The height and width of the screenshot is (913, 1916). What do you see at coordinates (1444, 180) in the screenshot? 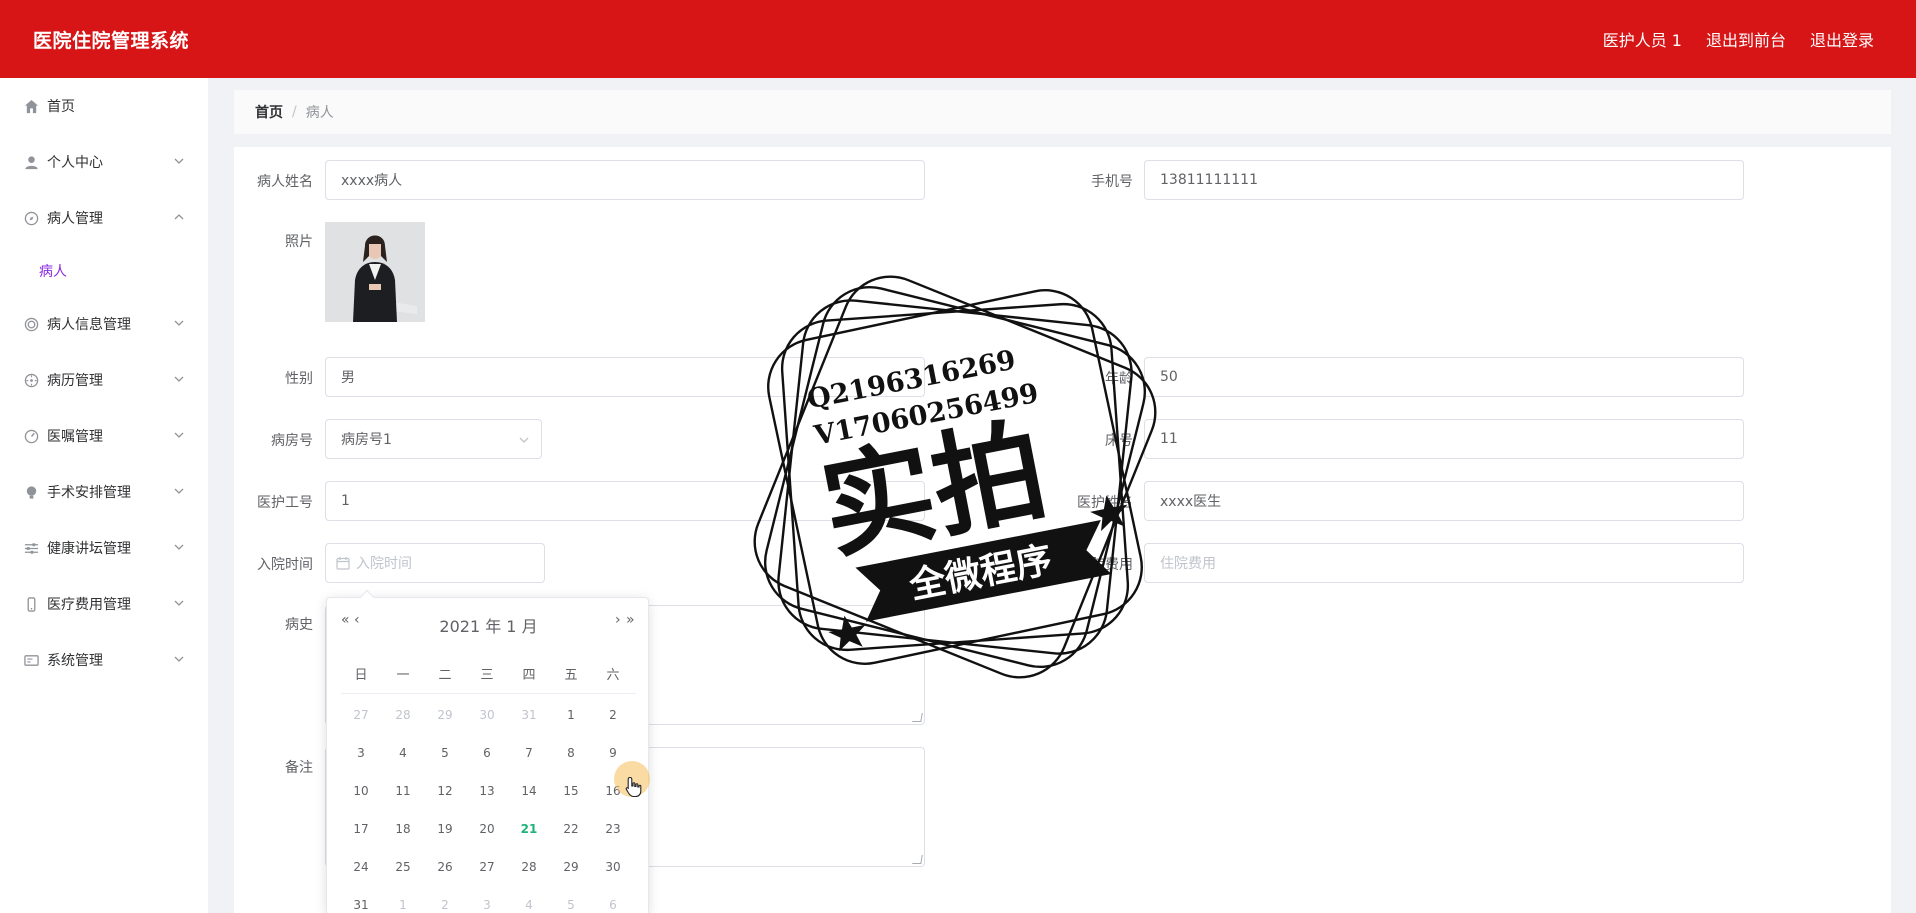
I see `phone-input: 13811111111` at bounding box center [1444, 180].